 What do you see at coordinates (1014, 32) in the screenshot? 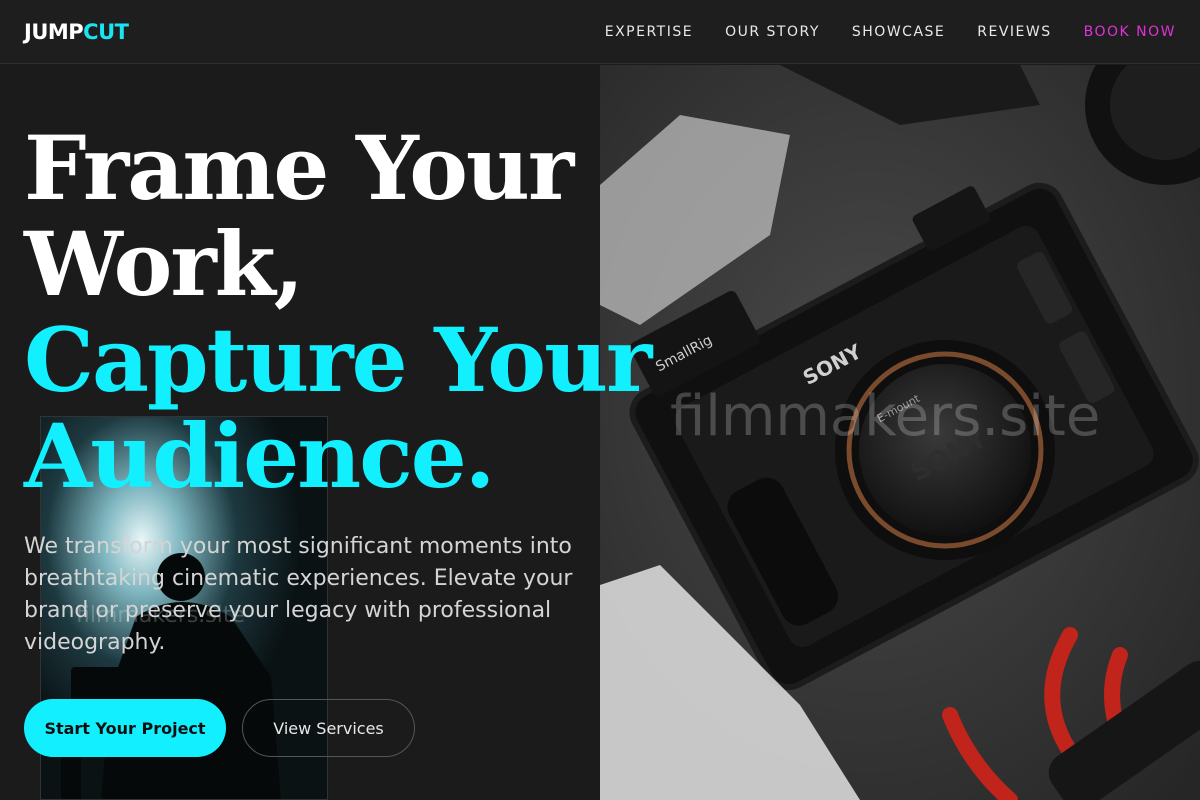
I see `nav-reviews: REVIEWS` at bounding box center [1014, 32].